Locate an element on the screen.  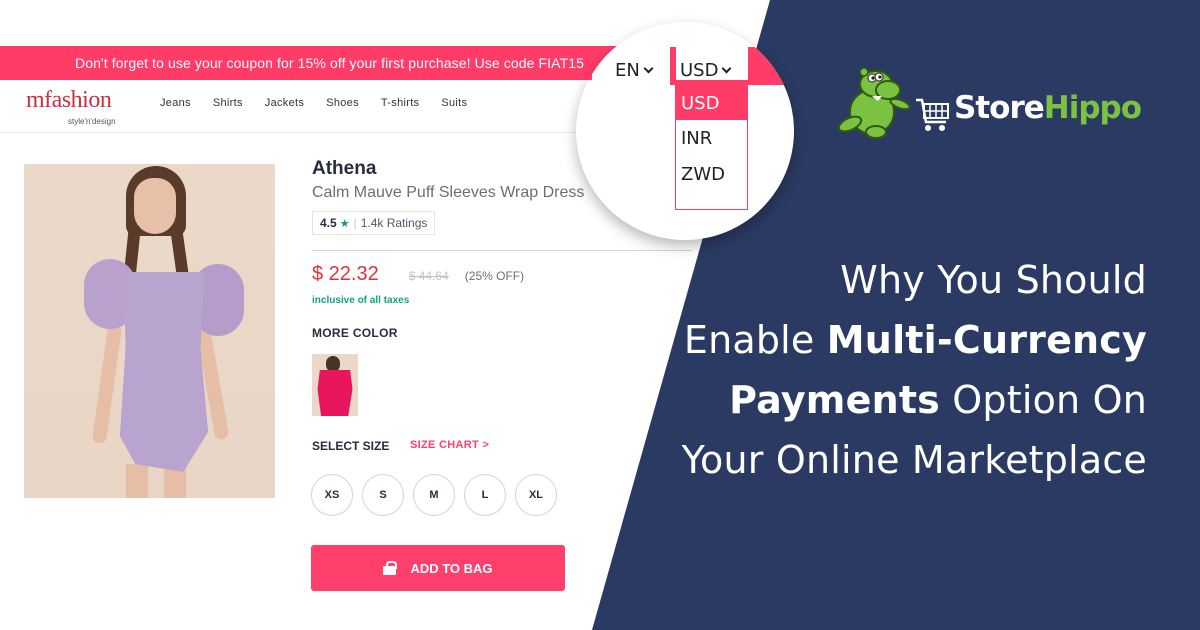
headline-line-4-text: Your Online Marketplace is located at coordinates (914, 460).